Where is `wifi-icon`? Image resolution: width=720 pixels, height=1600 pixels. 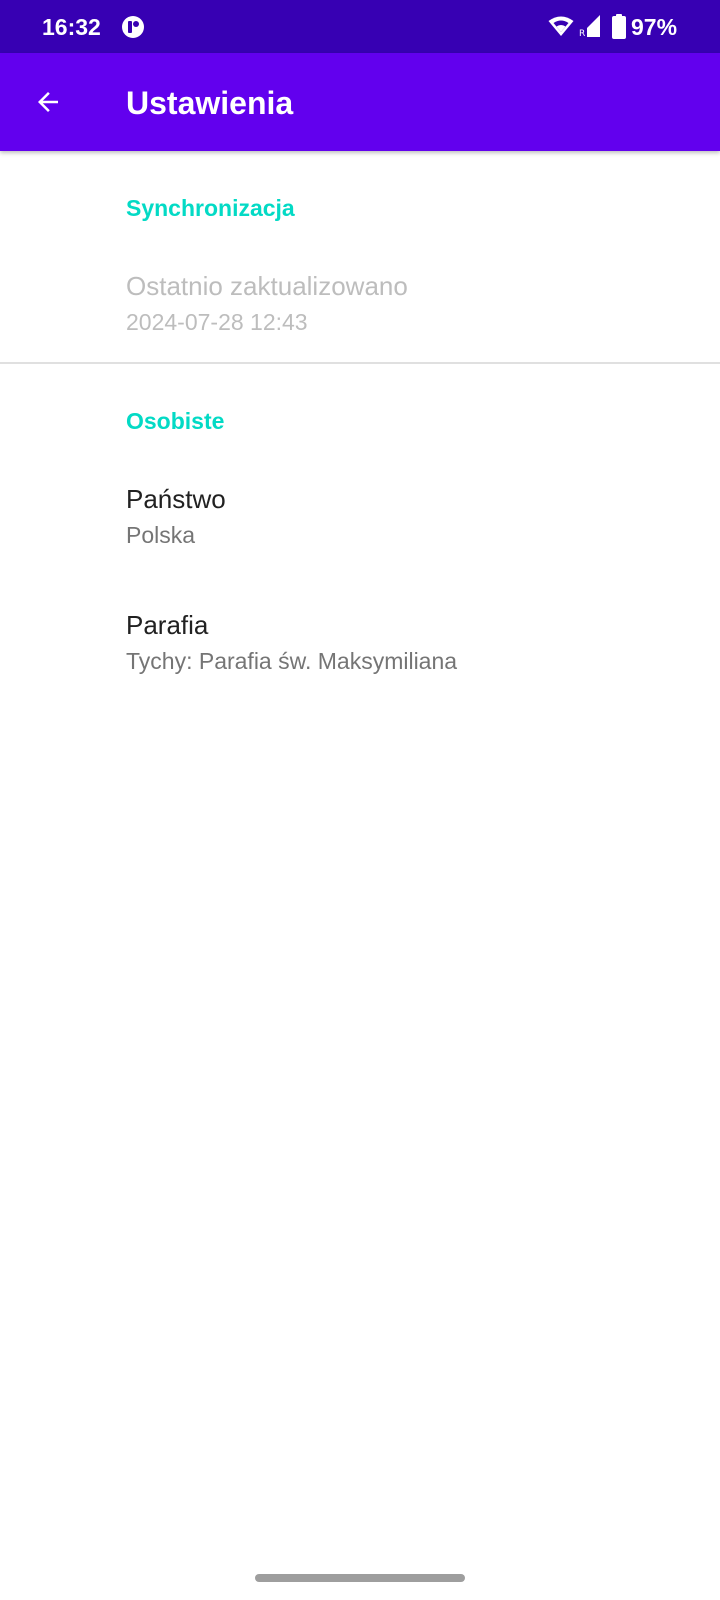
wifi-icon is located at coordinates (561, 26).